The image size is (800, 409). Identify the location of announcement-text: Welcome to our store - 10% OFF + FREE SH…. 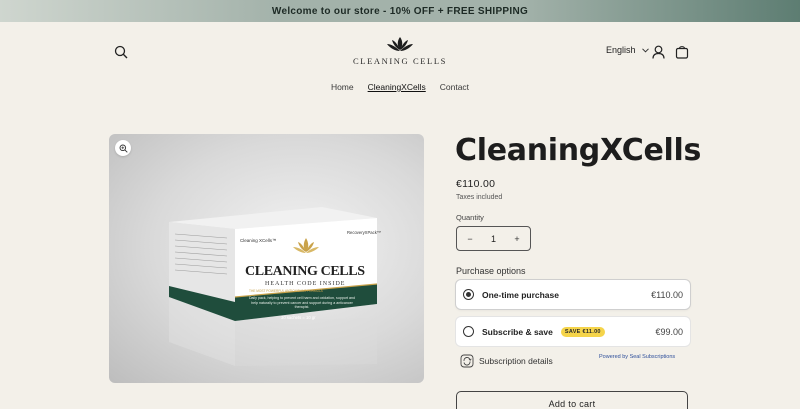
(400, 11).